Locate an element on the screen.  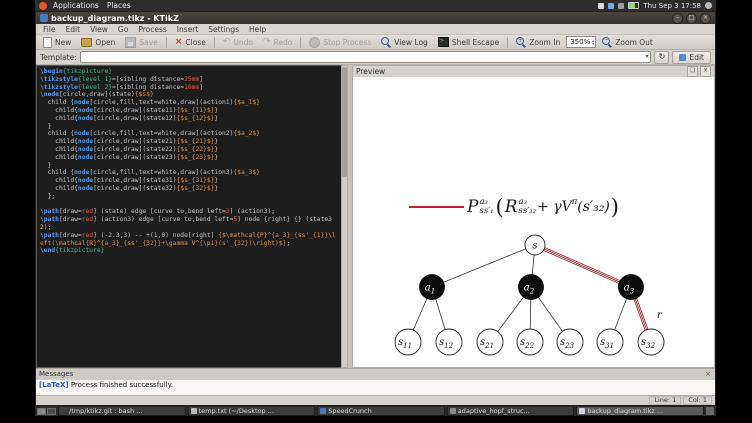
menu-help: Help is located at coordinates (257, 29).